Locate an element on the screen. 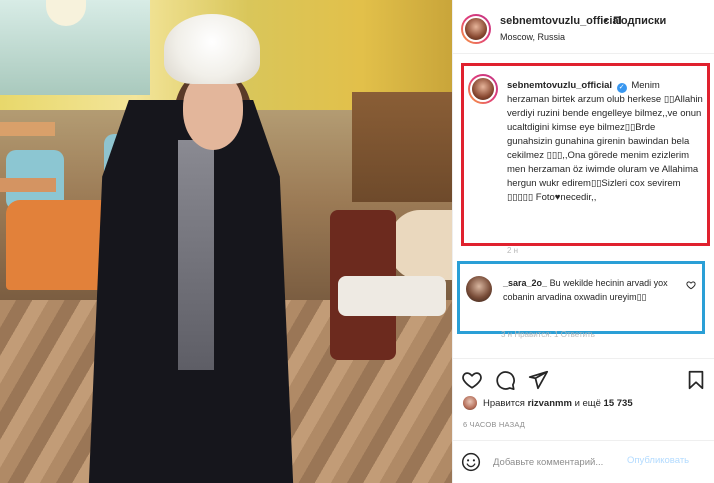  likes-count: 15 735 is located at coordinates (618, 403).